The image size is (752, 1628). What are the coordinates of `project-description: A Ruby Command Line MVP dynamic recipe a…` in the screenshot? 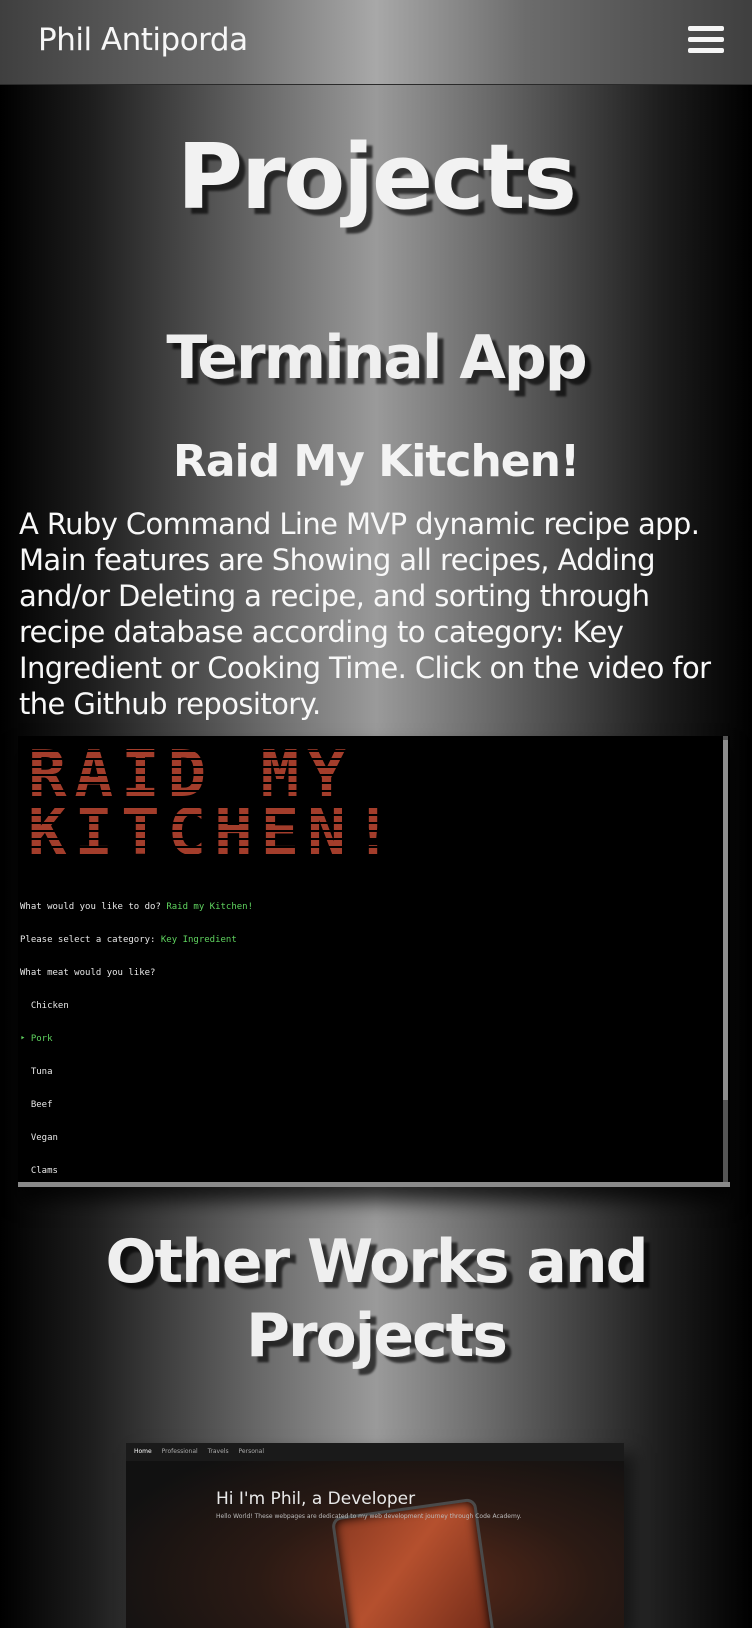 It's located at (365, 614).